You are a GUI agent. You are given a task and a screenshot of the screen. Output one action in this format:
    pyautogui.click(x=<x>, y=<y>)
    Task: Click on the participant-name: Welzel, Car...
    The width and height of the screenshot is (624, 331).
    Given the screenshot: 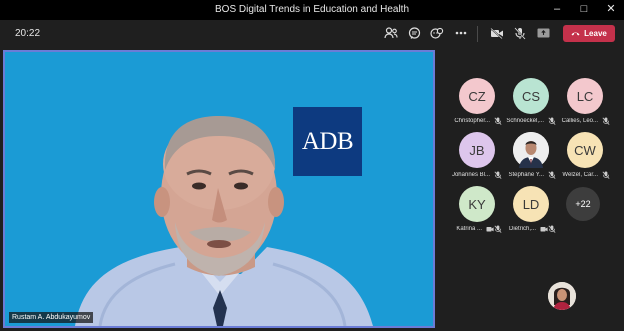 What is the action you would take?
    pyautogui.click(x=580, y=175)
    